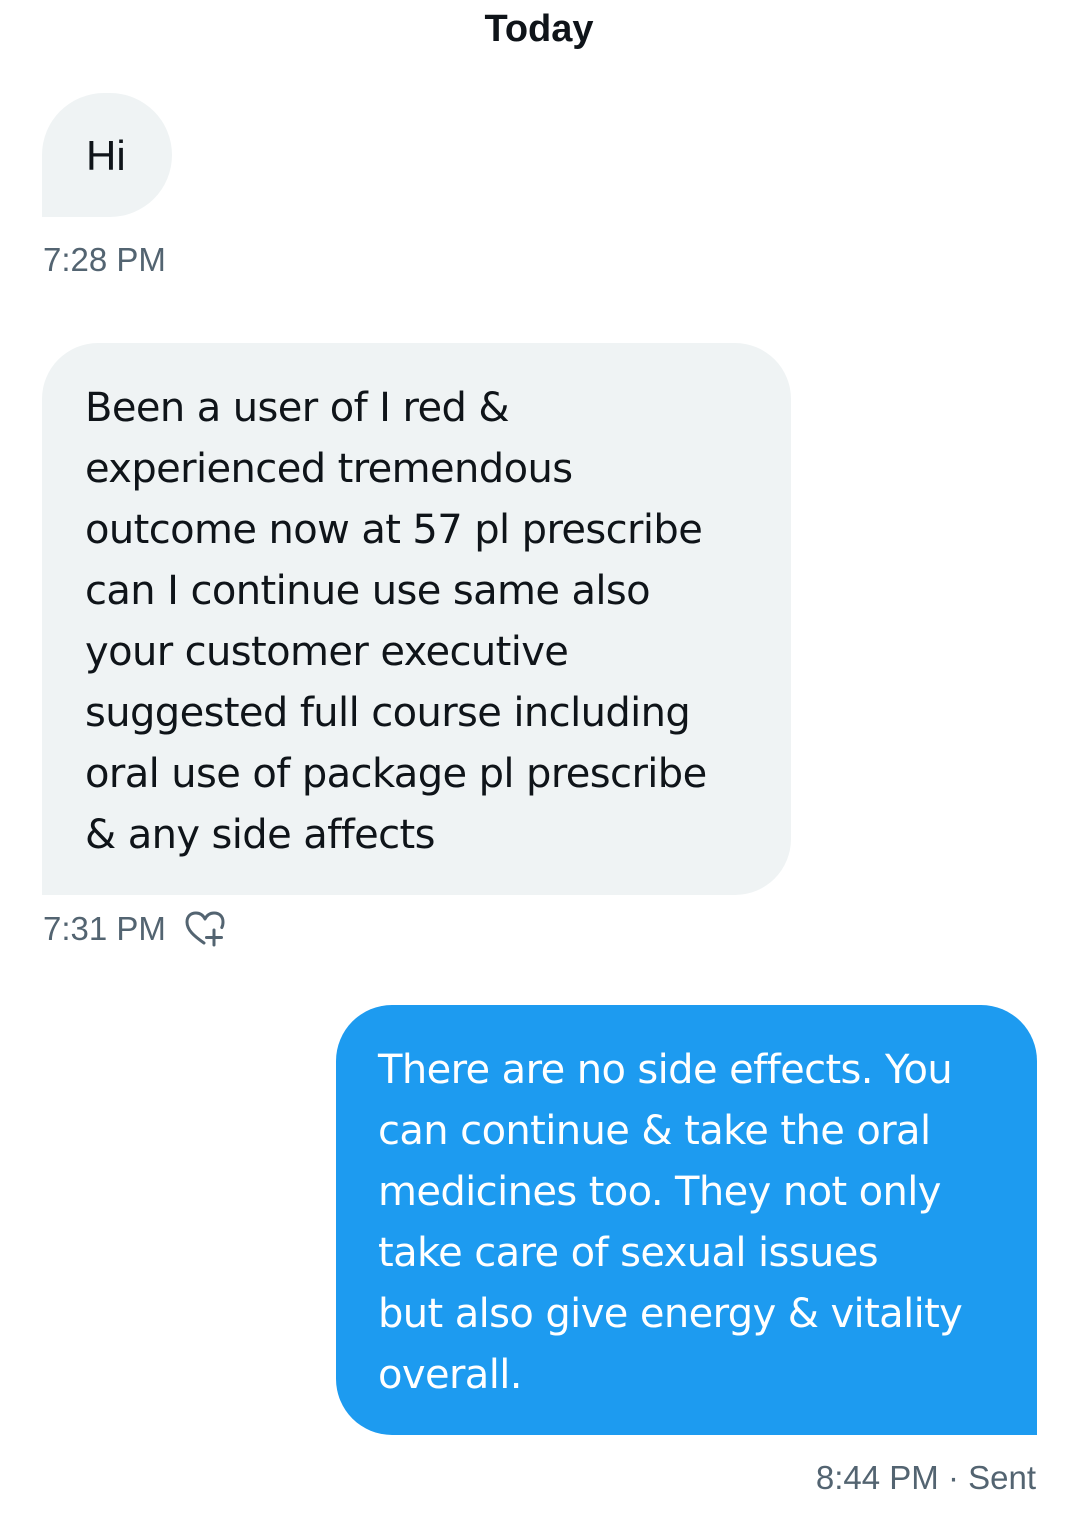  What do you see at coordinates (205, 929) in the screenshot?
I see `add-reaction-heart-icon` at bounding box center [205, 929].